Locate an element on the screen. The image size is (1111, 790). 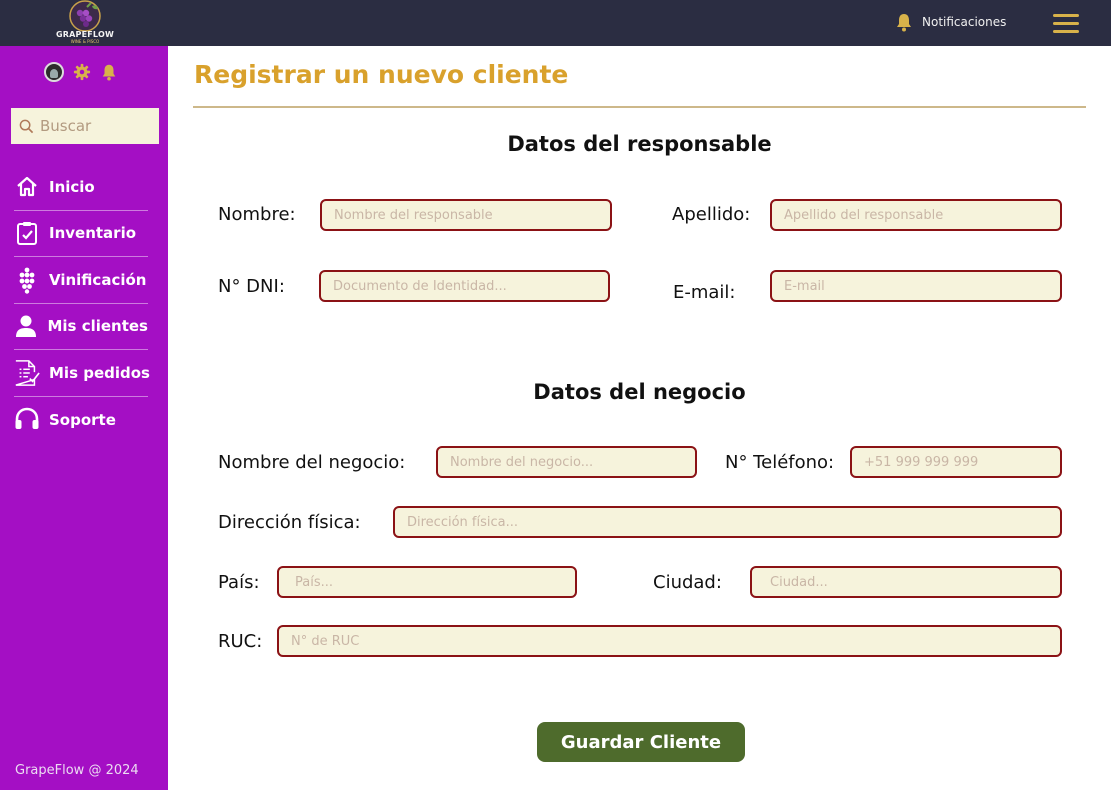
sidebar-item-soporte: Soporte is located at coordinates (81, 420).